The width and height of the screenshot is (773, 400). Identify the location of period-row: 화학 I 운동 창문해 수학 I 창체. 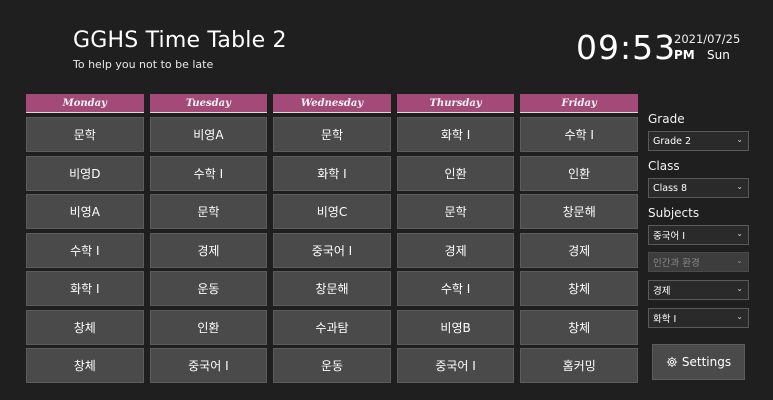
(332, 288).